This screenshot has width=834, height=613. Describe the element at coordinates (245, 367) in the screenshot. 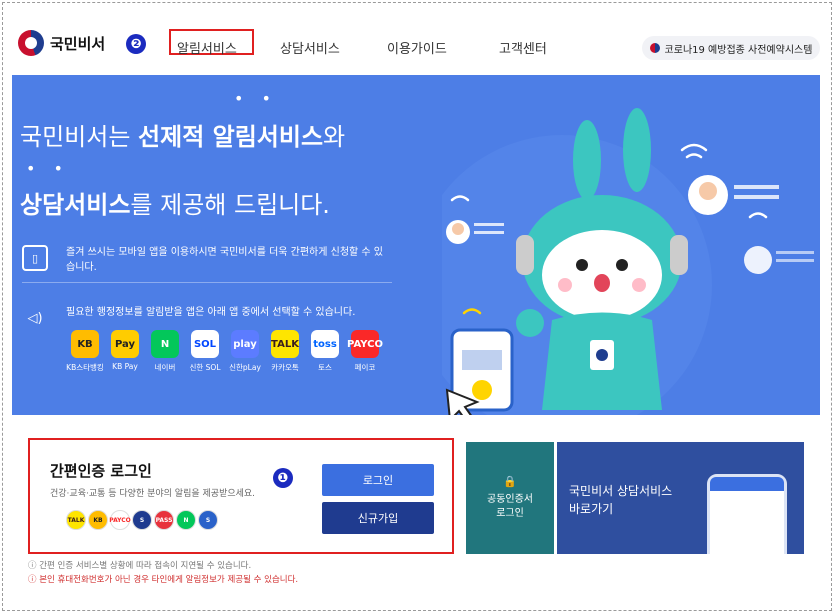

I see `app-label: 신한pLay` at that location.